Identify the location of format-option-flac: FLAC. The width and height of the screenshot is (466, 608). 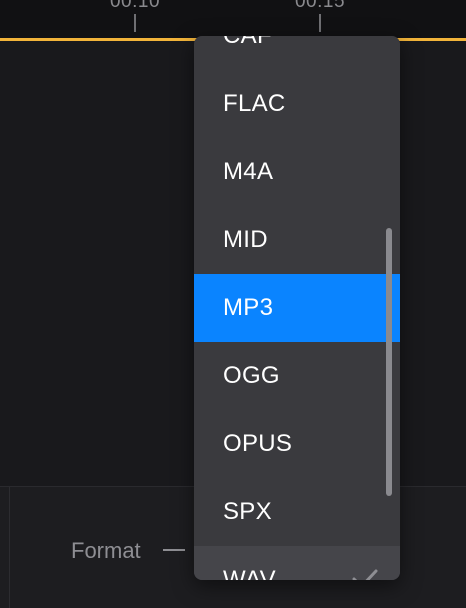
(297, 104).